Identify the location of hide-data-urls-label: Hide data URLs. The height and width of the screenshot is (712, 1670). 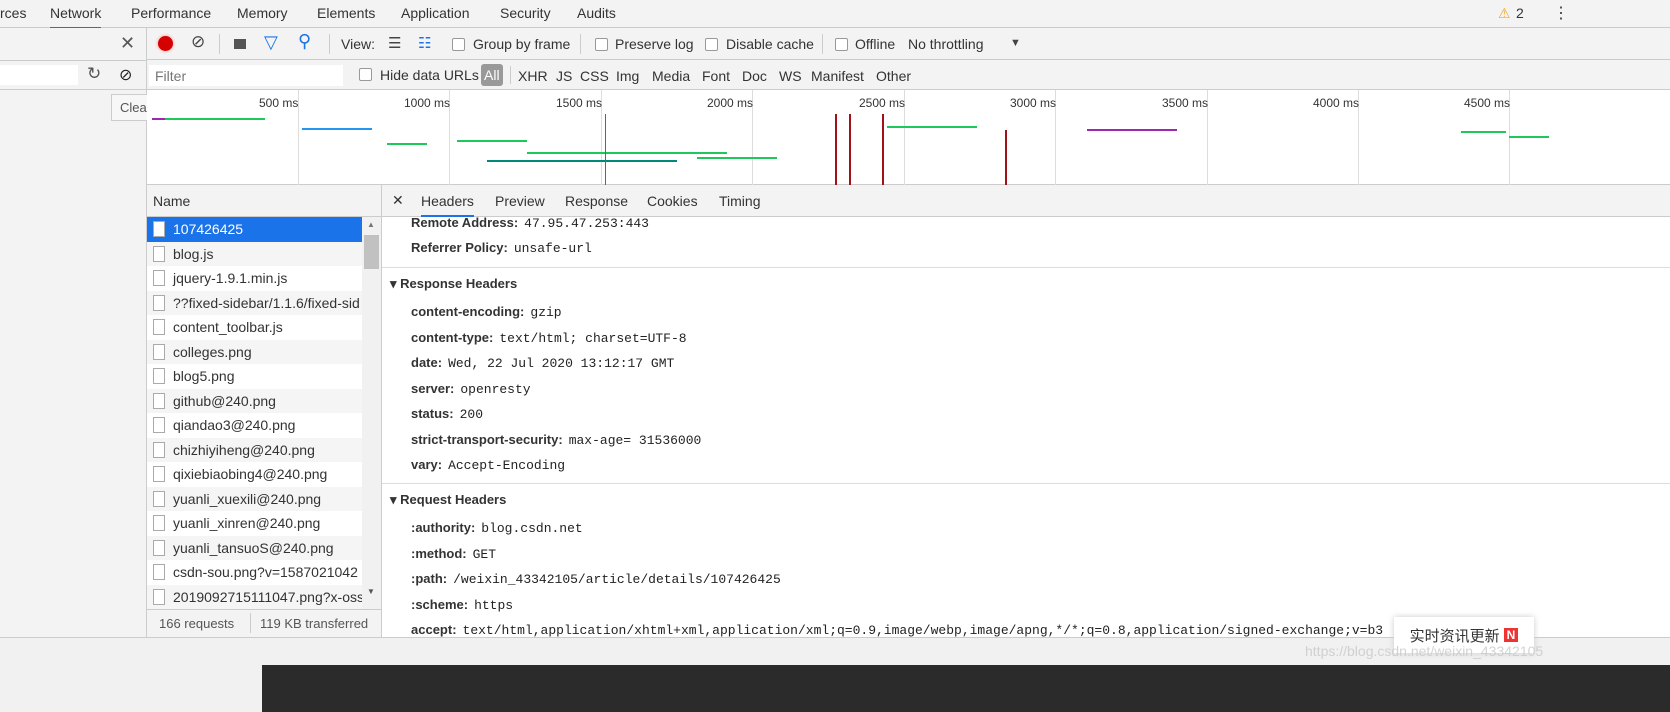
(429, 75).